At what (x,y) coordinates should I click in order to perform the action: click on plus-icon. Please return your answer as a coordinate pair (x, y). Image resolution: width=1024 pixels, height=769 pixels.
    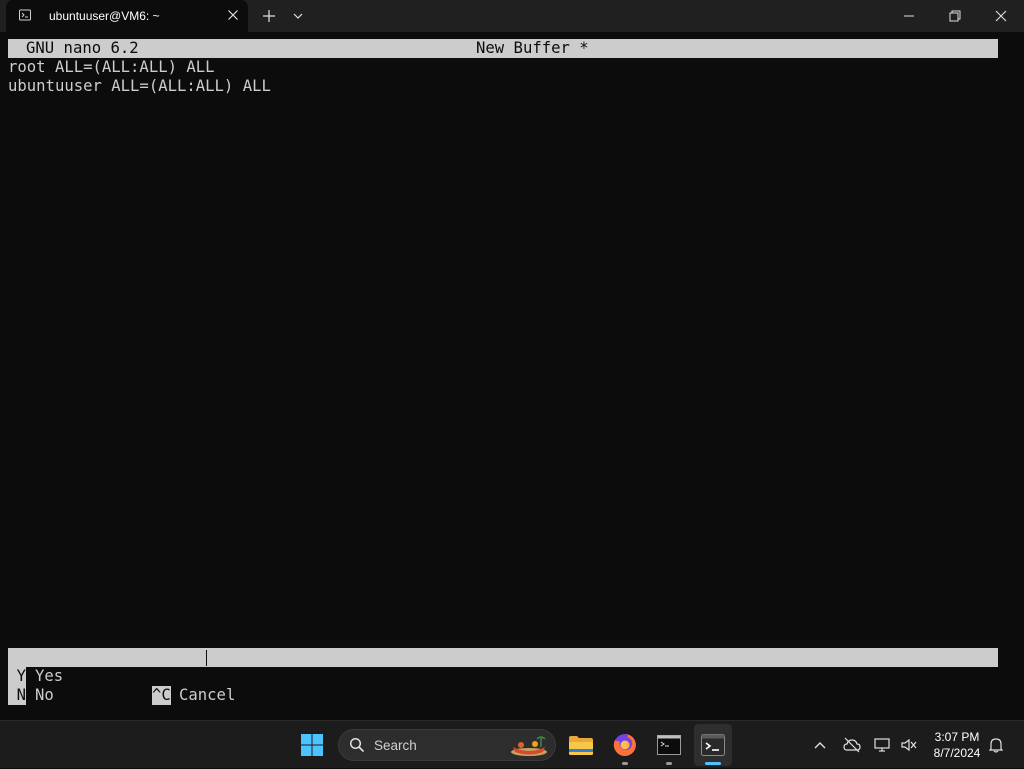
    Looking at the image, I should click on (269, 16).